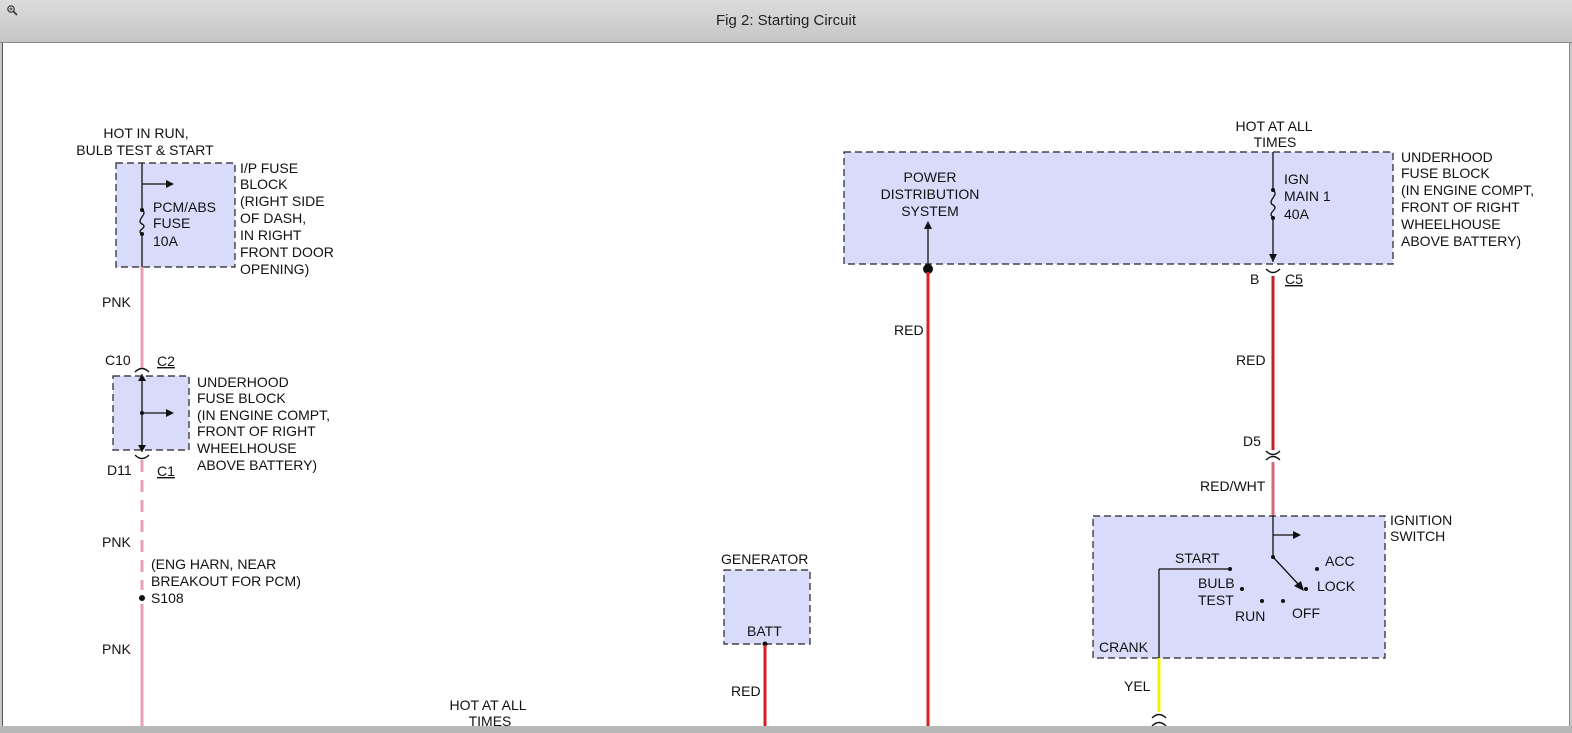  What do you see at coordinates (145, 133) in the screenshot?
I see `hot-in-run-label: HOT IN RUN,` at bounding box center [145, 133].